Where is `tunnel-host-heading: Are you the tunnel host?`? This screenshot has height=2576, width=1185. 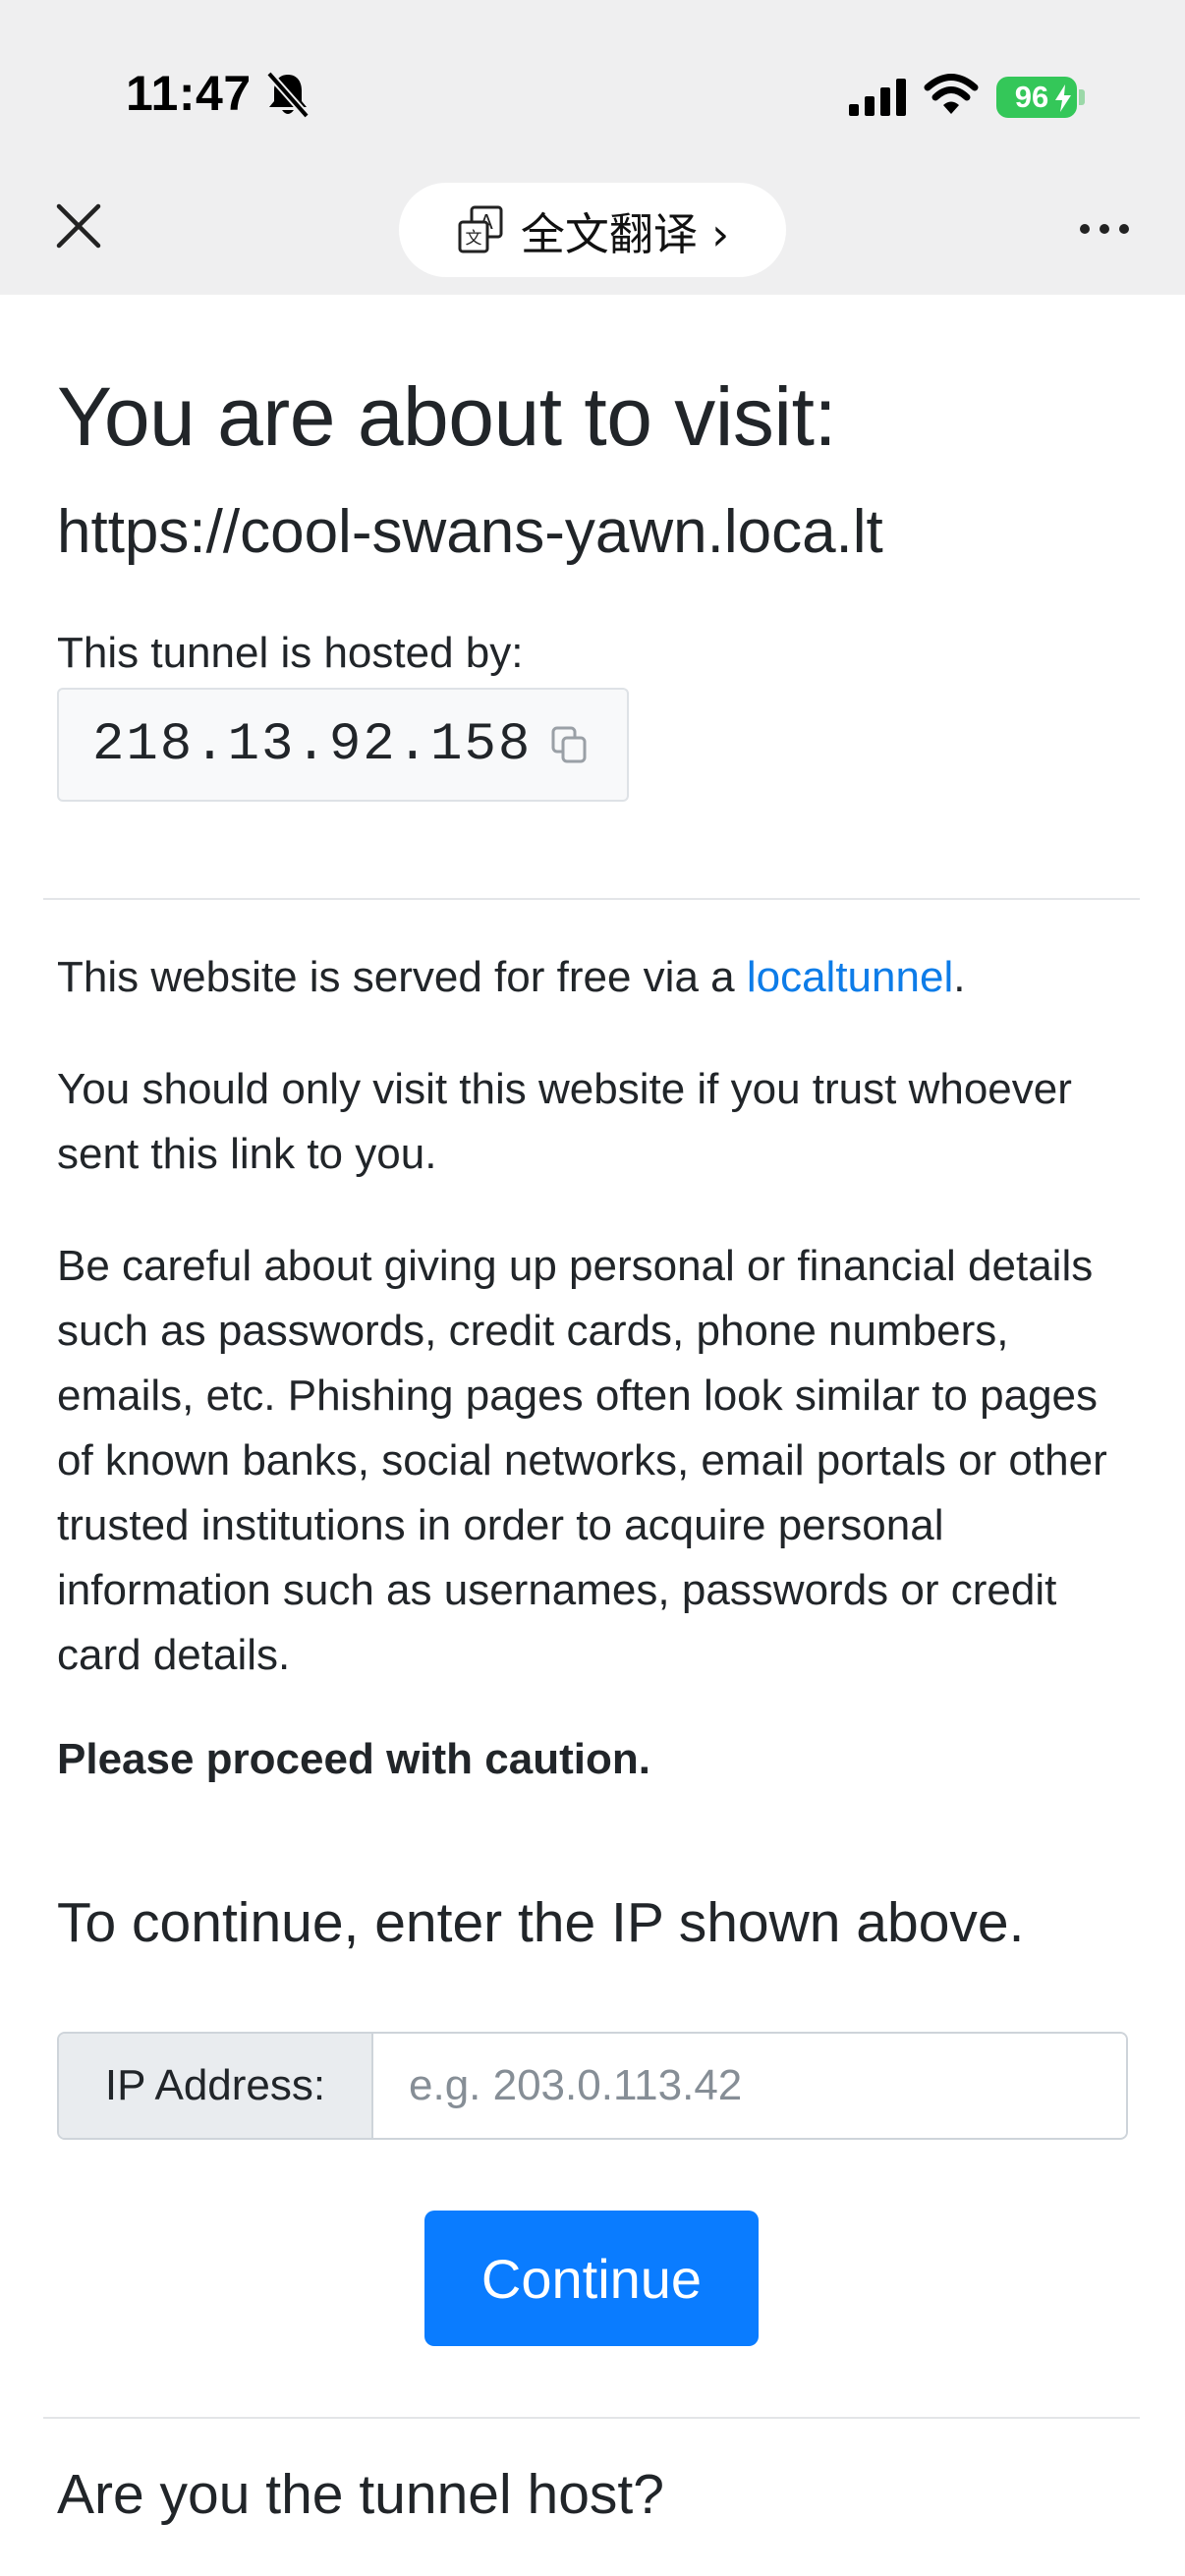 tunnel-host-heading: Are you the tunnel host? is located at coordinates (361, 2494).